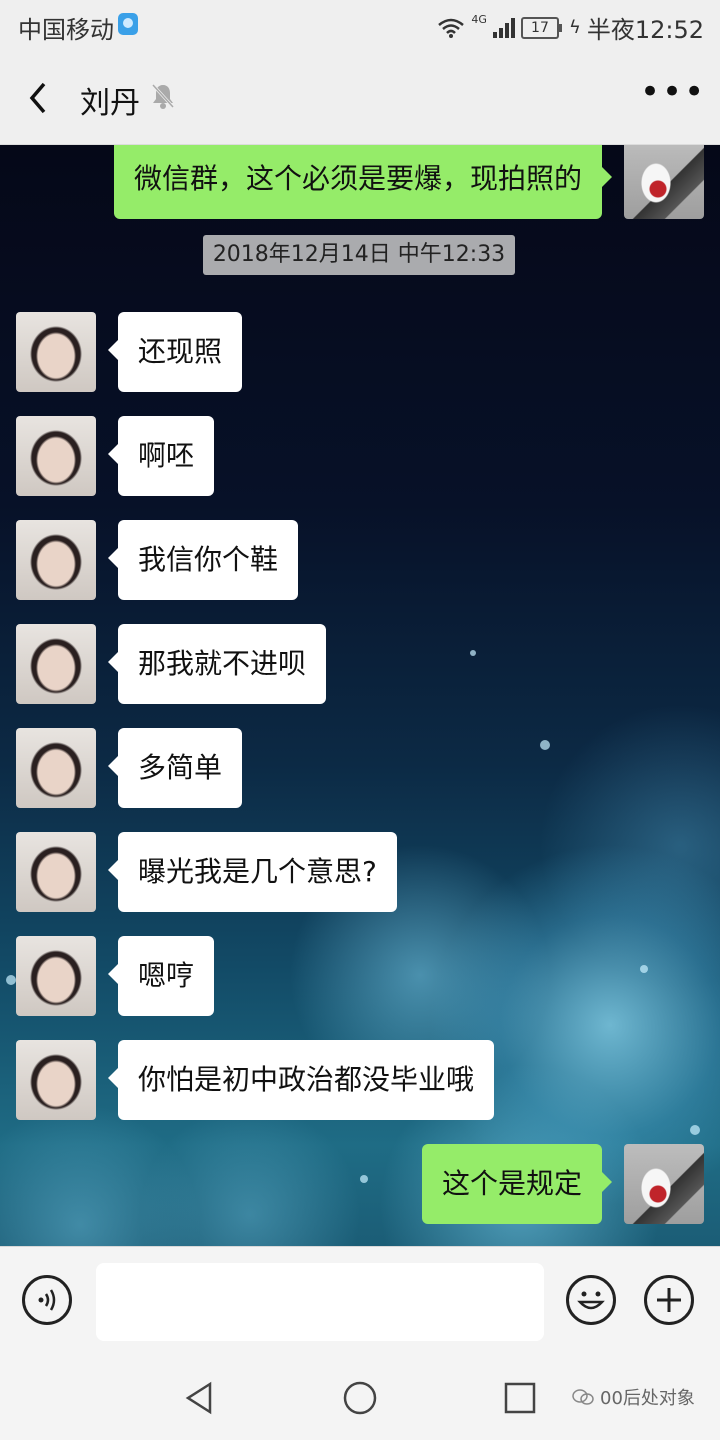 This screenshot has height=1440, width=720. Describe the element at coordinates (222, 663) in the screenshot. I see `message-text: 那我就不进呗` at that location.